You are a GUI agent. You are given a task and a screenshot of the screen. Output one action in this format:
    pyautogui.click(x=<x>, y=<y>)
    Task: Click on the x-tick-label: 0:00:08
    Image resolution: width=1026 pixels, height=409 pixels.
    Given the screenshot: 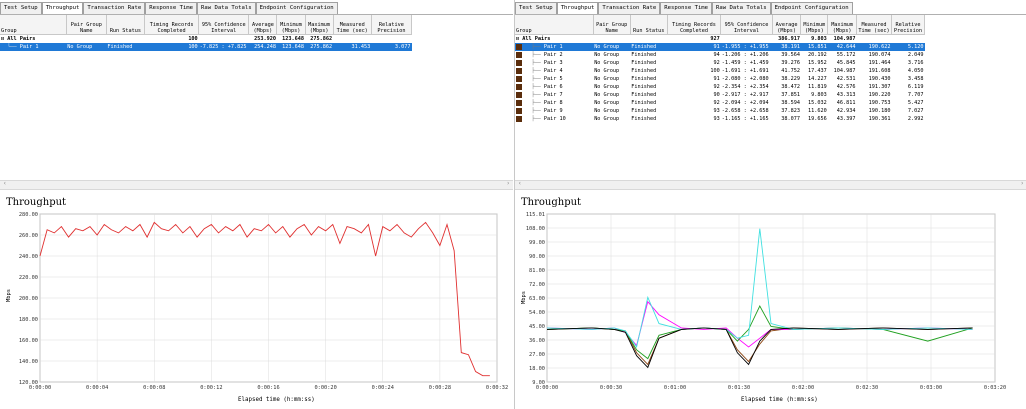 What is the action you would take?
    pyautogui.click(x=154, y=388)
    